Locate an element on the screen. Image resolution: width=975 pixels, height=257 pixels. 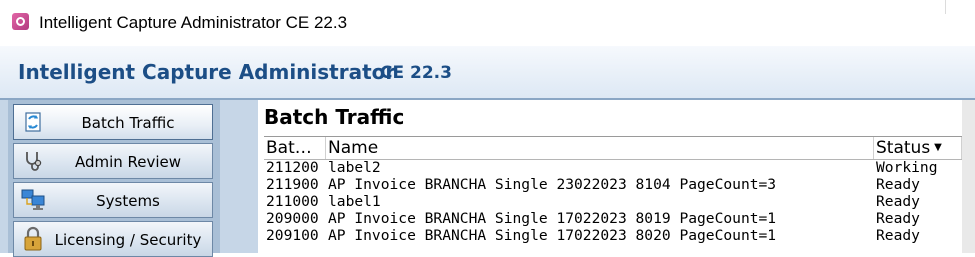
column-header-name-label: Name is located at coordinates (353, 148).